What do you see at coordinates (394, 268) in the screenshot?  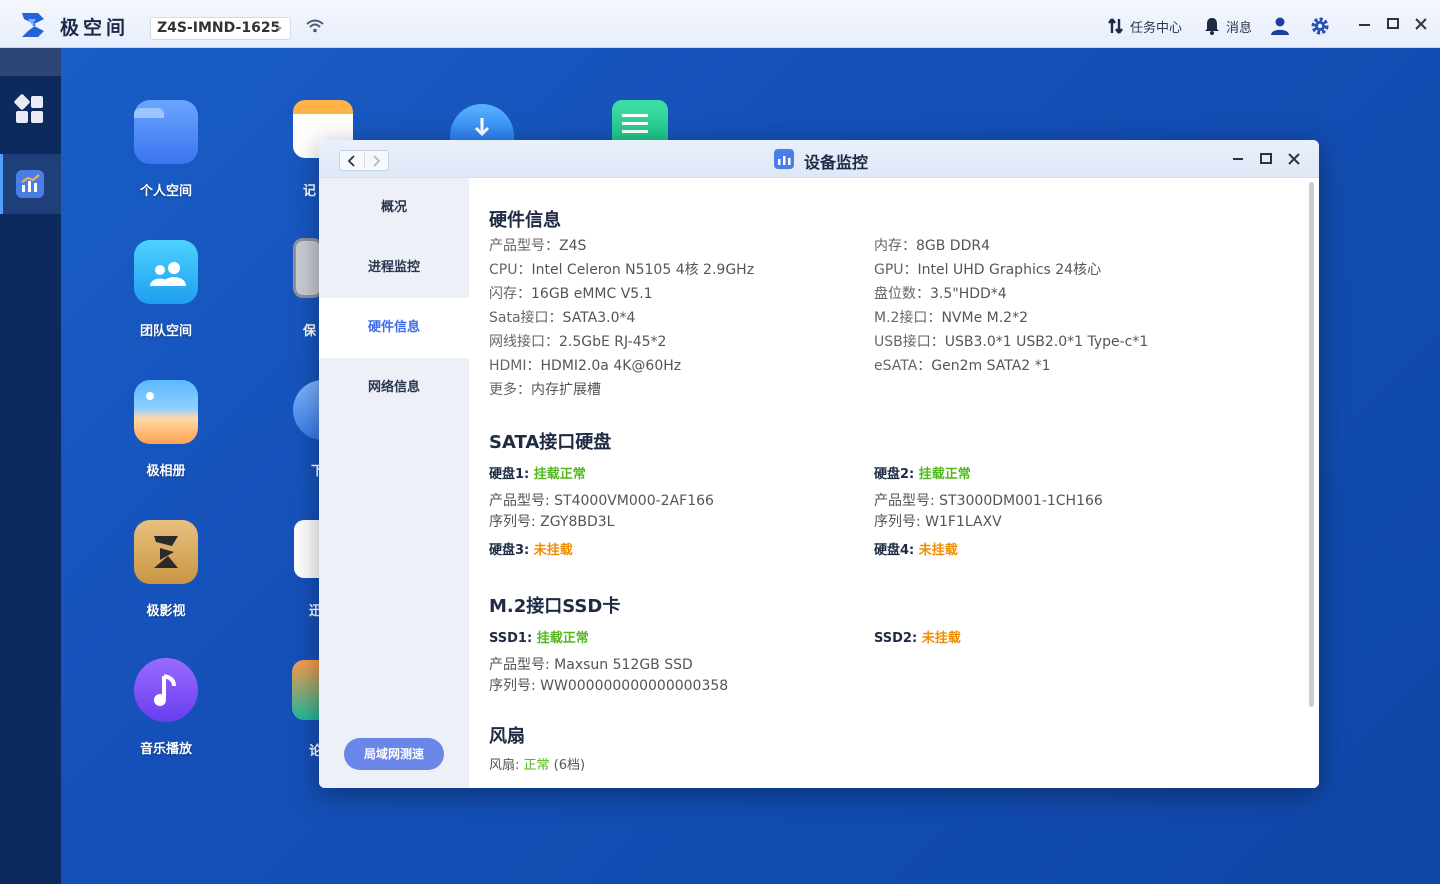 I see `nav-item-process-monitor: 进程监控` at bounding box center [394, 268].